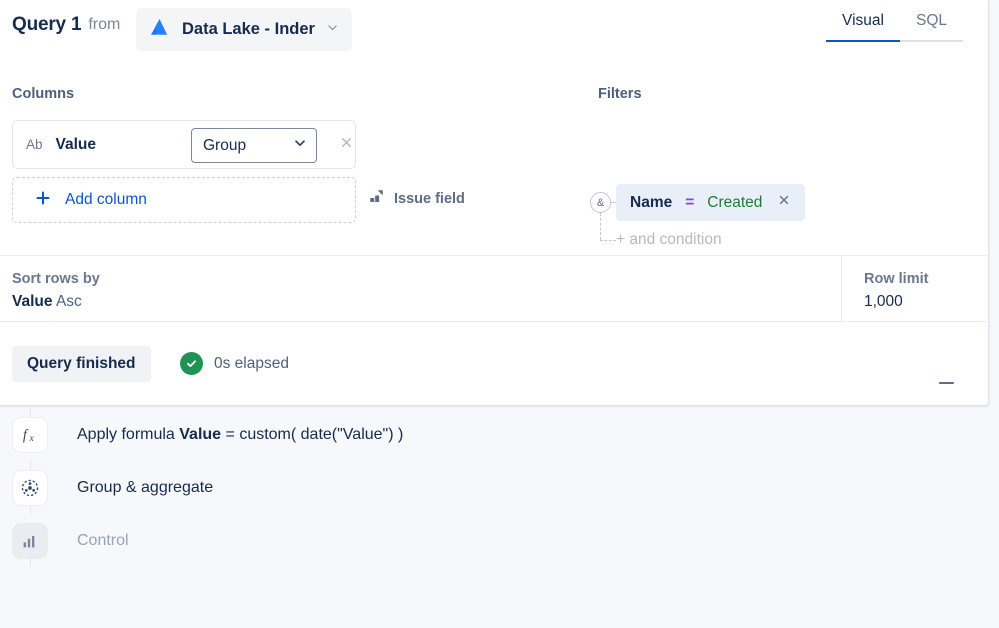 This screenshot has width=999, height=628. I want to click on function-fx-icon: f x, so click(30, 434).